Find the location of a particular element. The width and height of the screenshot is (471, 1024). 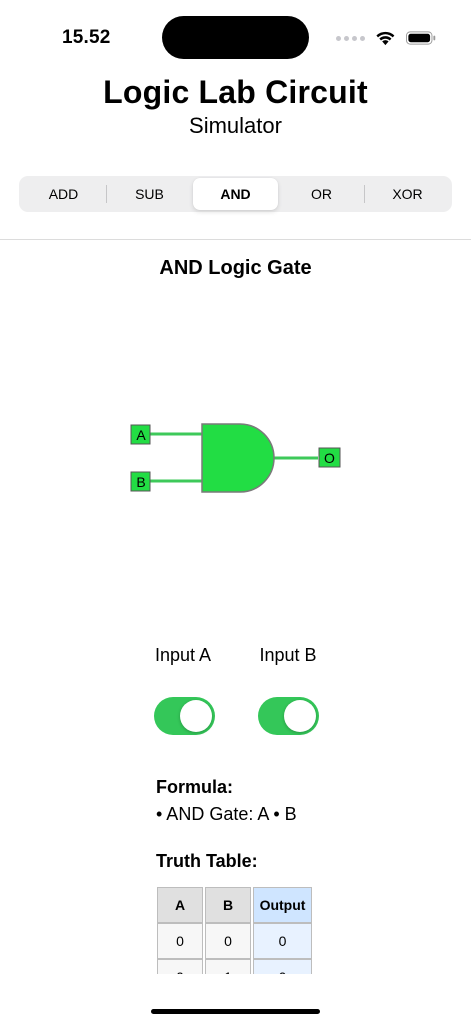

tab-and: AND is located at coordinates (235, 194).